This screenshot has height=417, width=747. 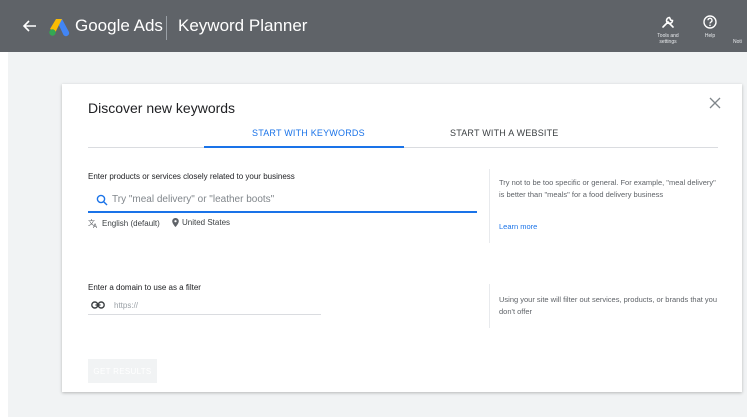 I want to click on domain-help-divider, so click(x=489, y=306).